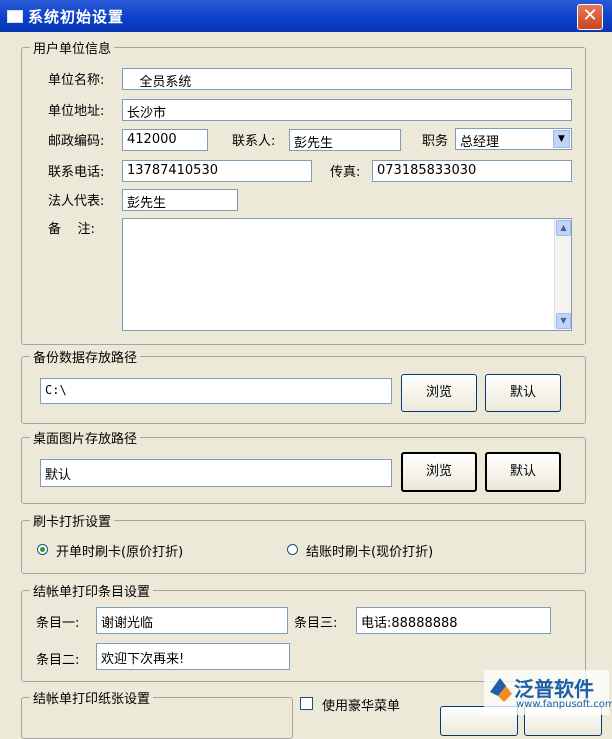 This screenshot has width=612, height=739. I want to click on backup-path-field: C:\, so click(216, 391).